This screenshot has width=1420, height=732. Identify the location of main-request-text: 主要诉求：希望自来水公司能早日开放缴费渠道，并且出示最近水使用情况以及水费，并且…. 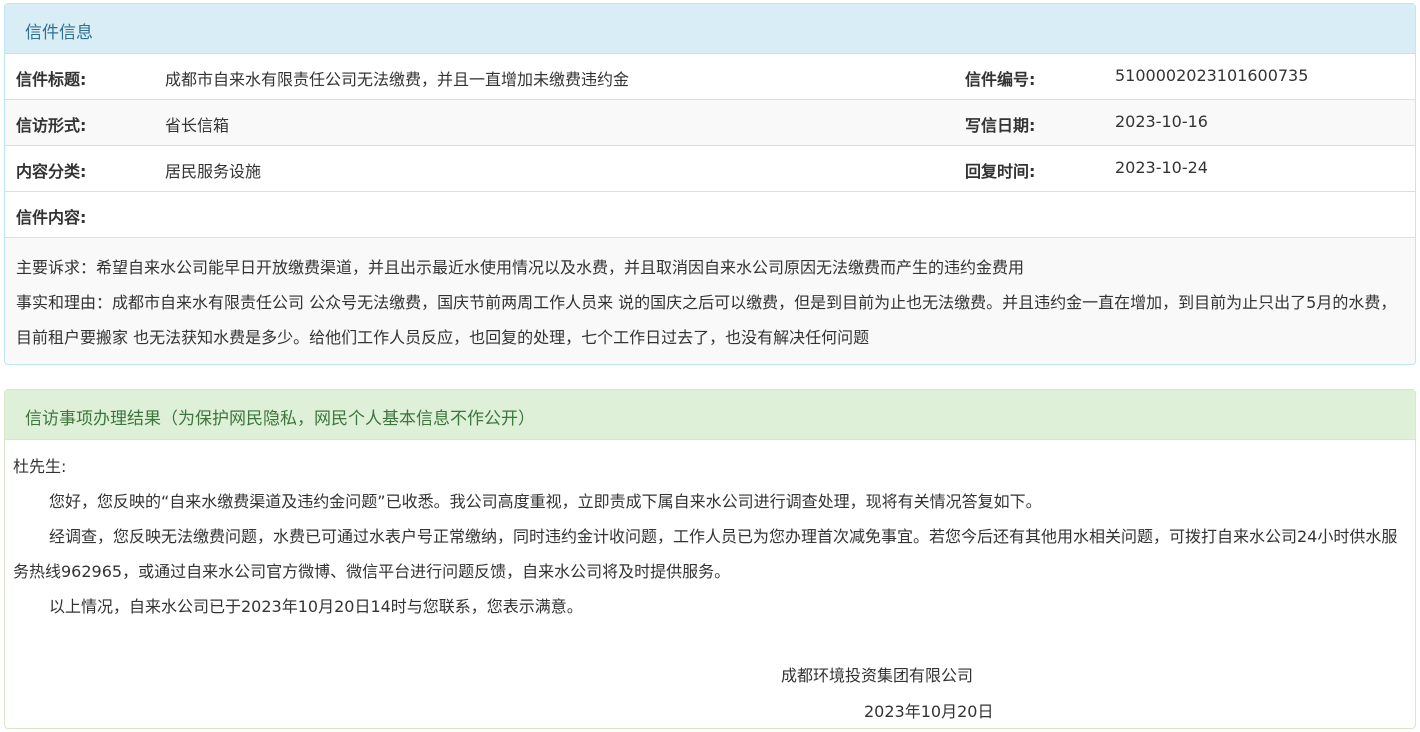
(520, 267).